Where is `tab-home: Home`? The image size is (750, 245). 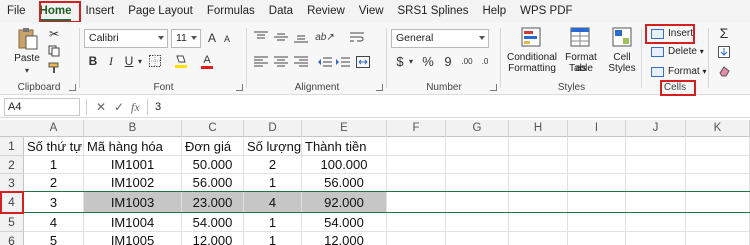
tab-home: Home is located at coordinates (56, 11).